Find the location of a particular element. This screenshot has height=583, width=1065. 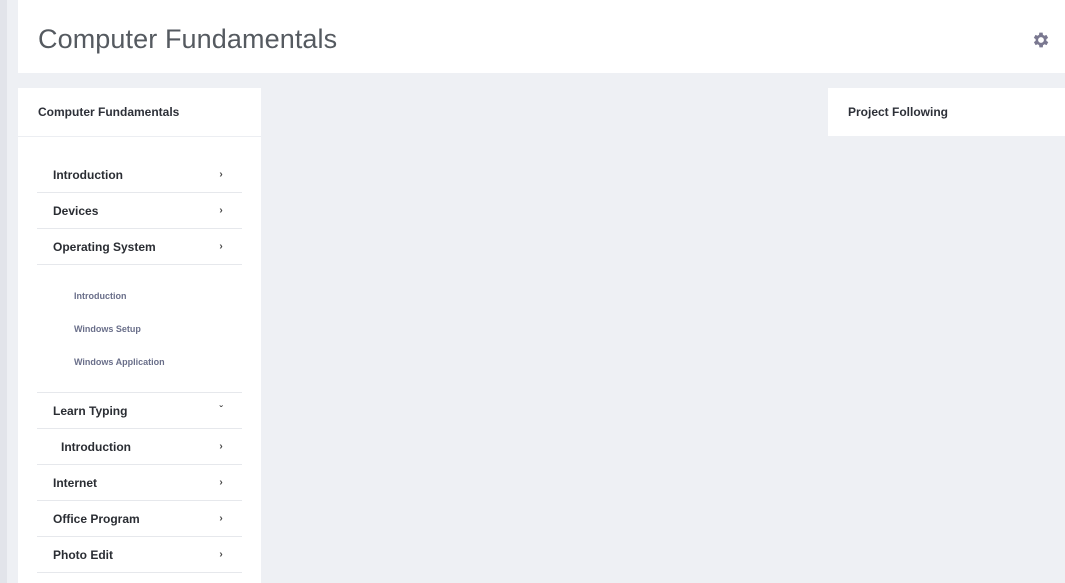

menu-item-office-program: Office Program › is located at coordinates (139, 519).